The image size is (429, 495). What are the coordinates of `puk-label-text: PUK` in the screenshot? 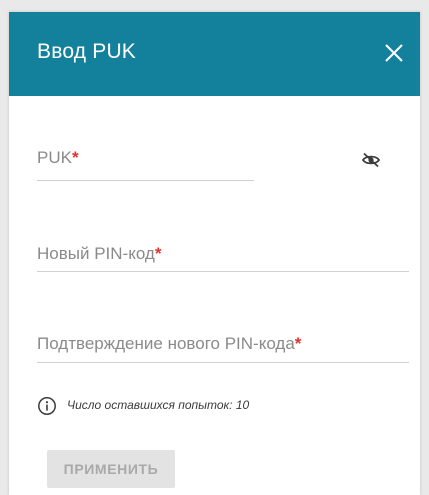 It's located at (54, 157).